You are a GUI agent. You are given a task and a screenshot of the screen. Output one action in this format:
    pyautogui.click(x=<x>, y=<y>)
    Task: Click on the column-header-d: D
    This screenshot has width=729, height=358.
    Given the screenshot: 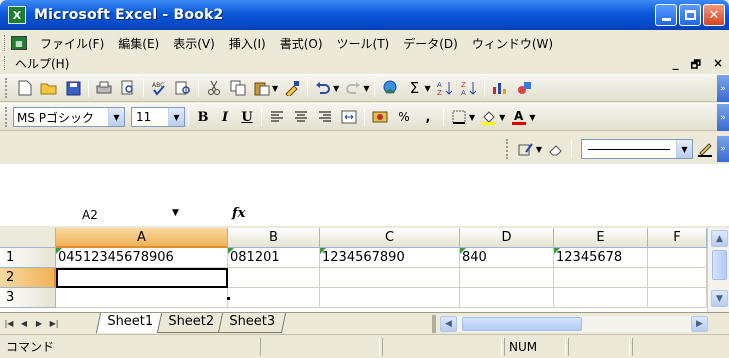 What is the action you would take?
    pyautogui.click(x=507, y=238)
    